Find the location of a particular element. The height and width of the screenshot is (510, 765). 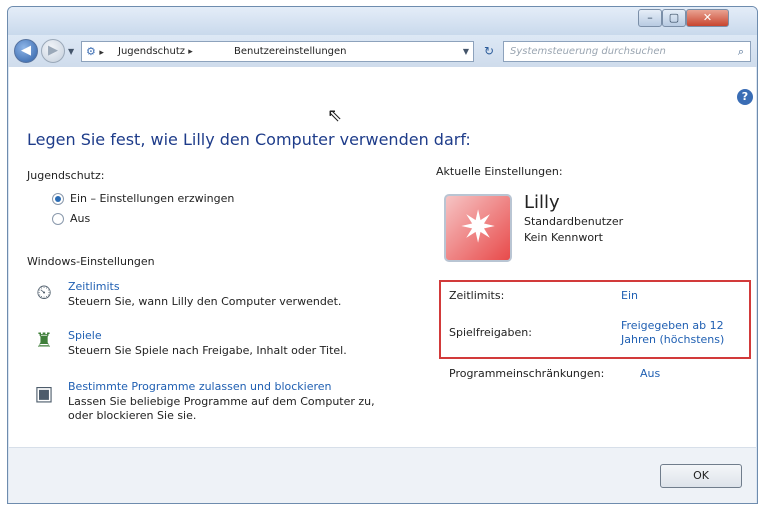

ok-button: OK is located at coordinates (701, 476).